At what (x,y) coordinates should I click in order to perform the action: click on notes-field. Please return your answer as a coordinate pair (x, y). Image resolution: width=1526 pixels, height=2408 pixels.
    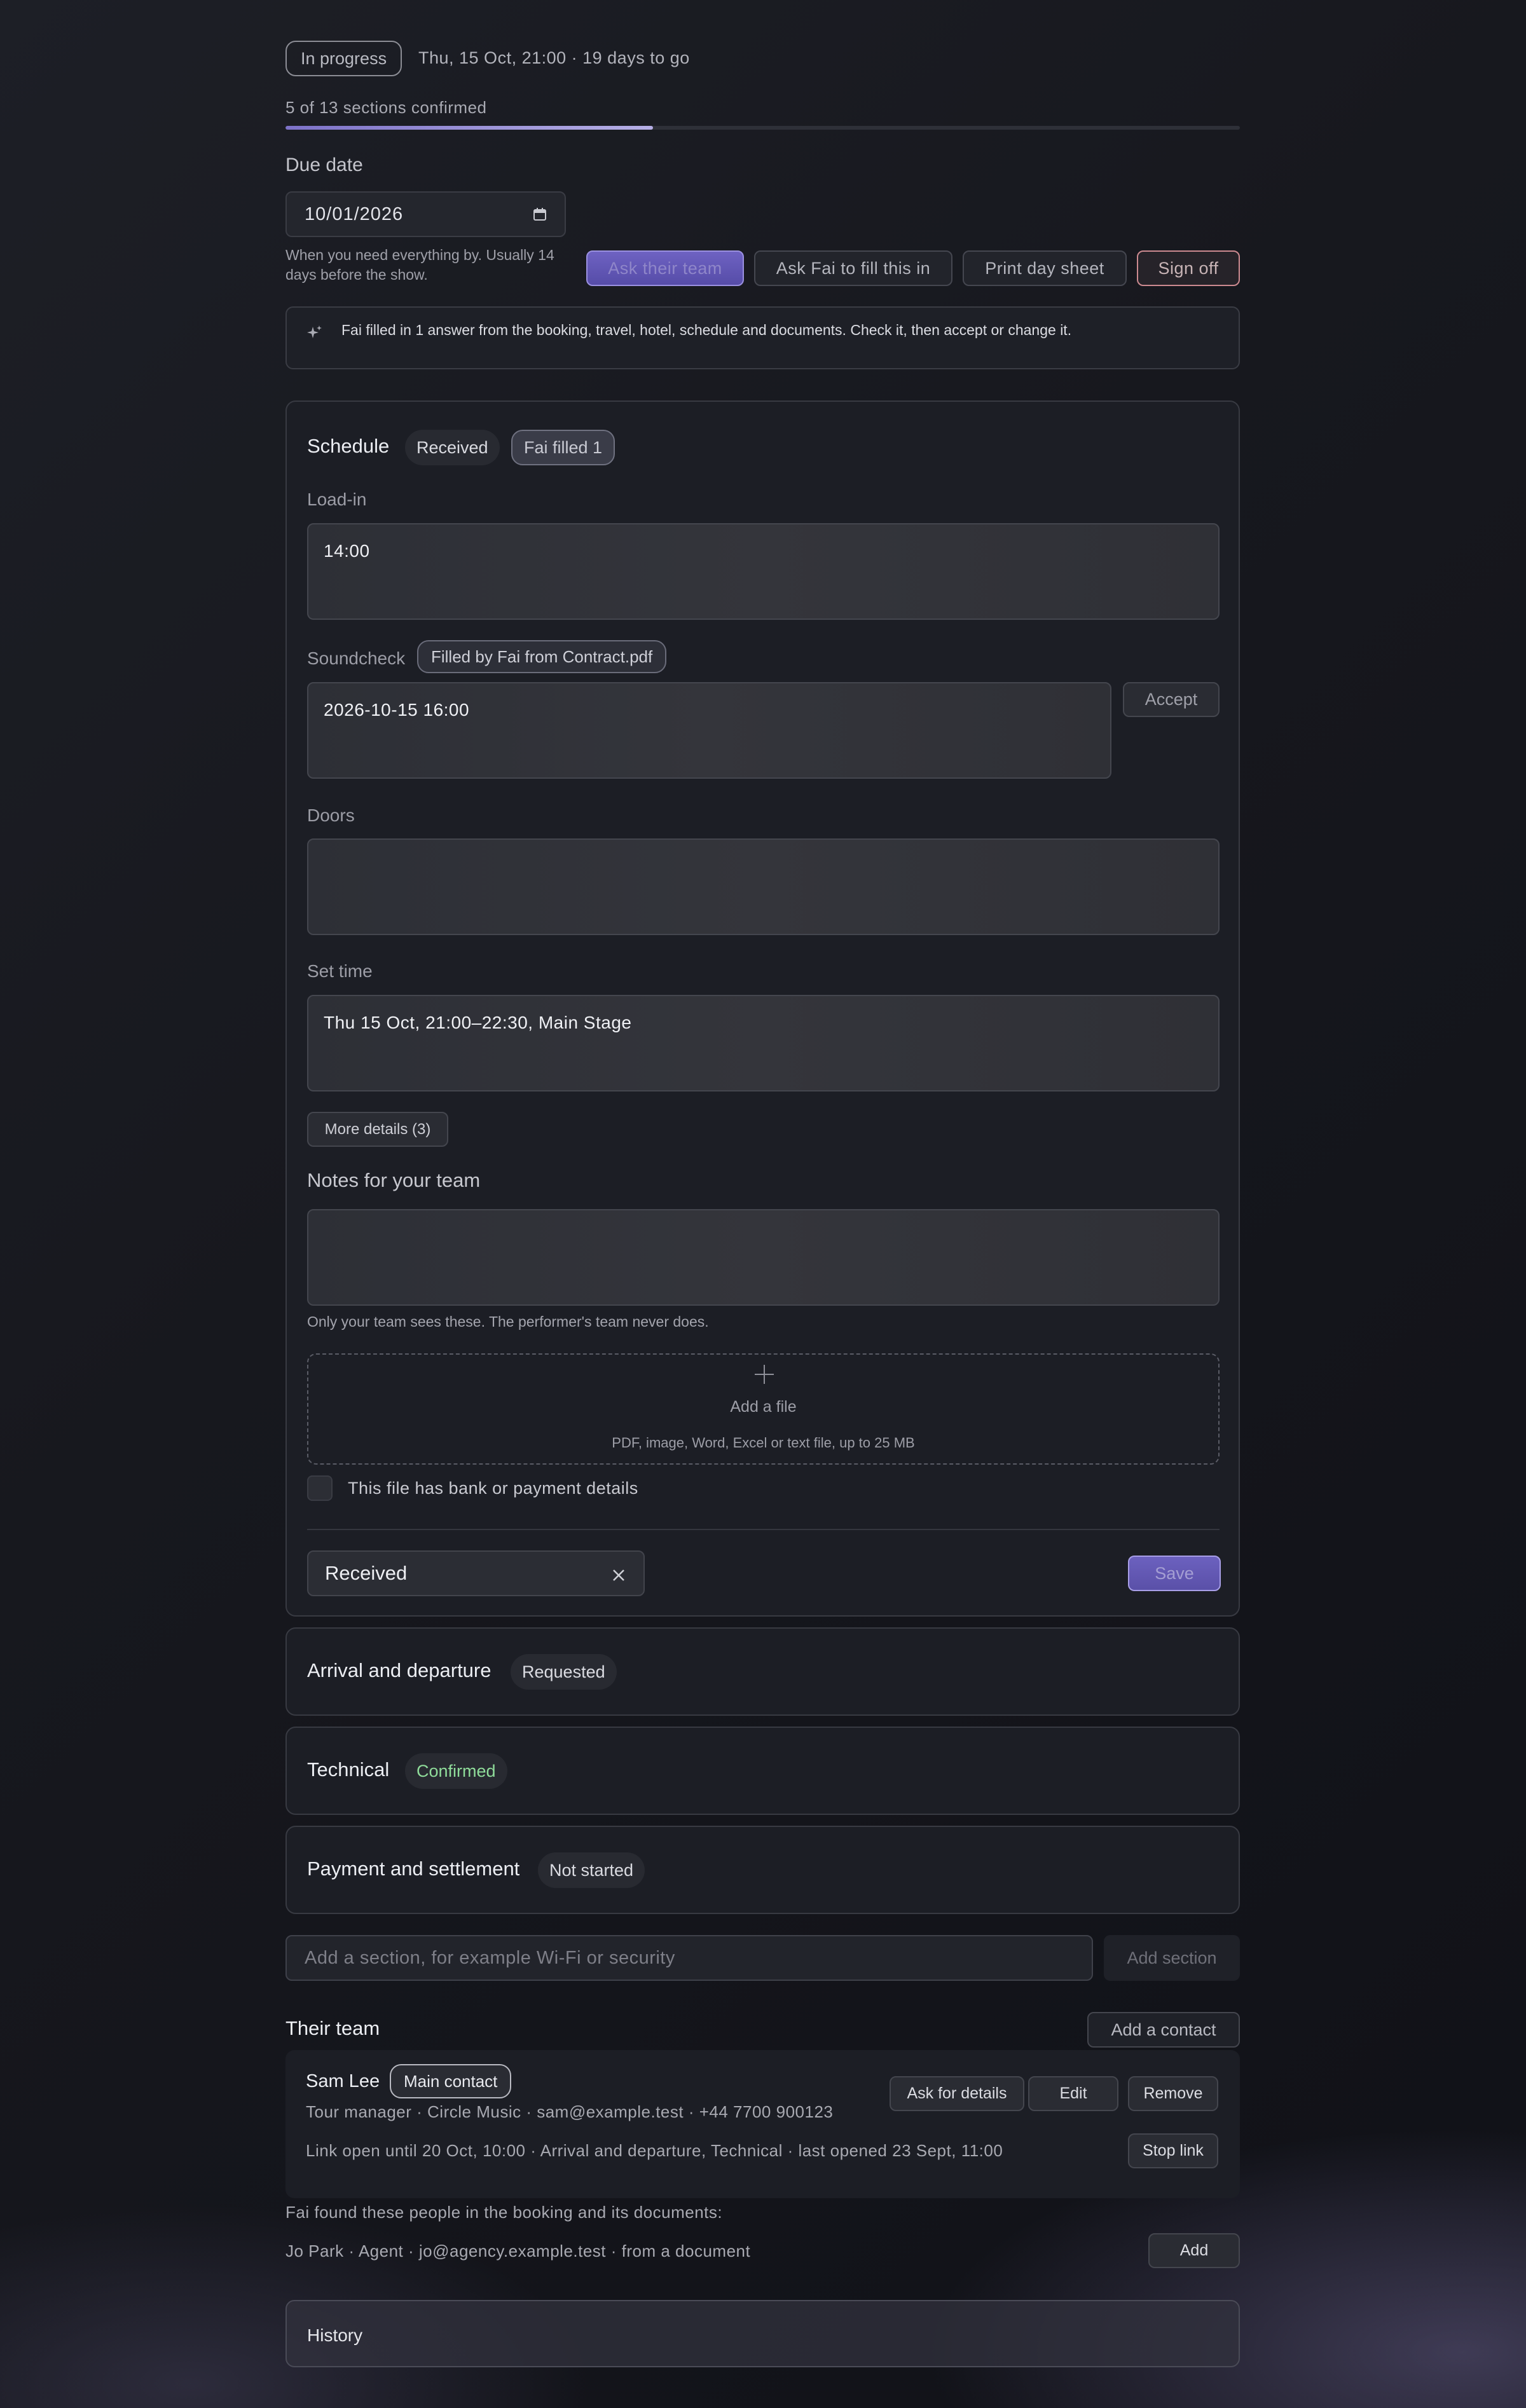
    Looking at the image, I should click on (763, 1257).